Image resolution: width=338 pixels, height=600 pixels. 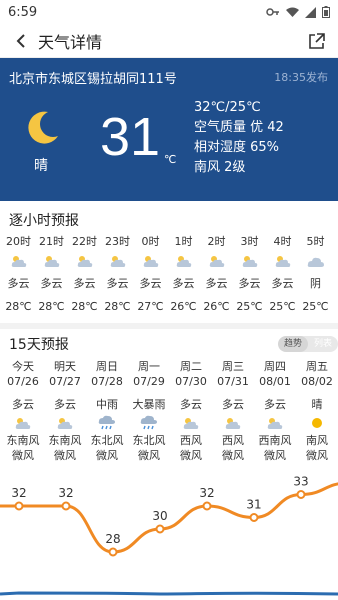 I want to click on high-temp-label: 28, so click(x=112, y=539).